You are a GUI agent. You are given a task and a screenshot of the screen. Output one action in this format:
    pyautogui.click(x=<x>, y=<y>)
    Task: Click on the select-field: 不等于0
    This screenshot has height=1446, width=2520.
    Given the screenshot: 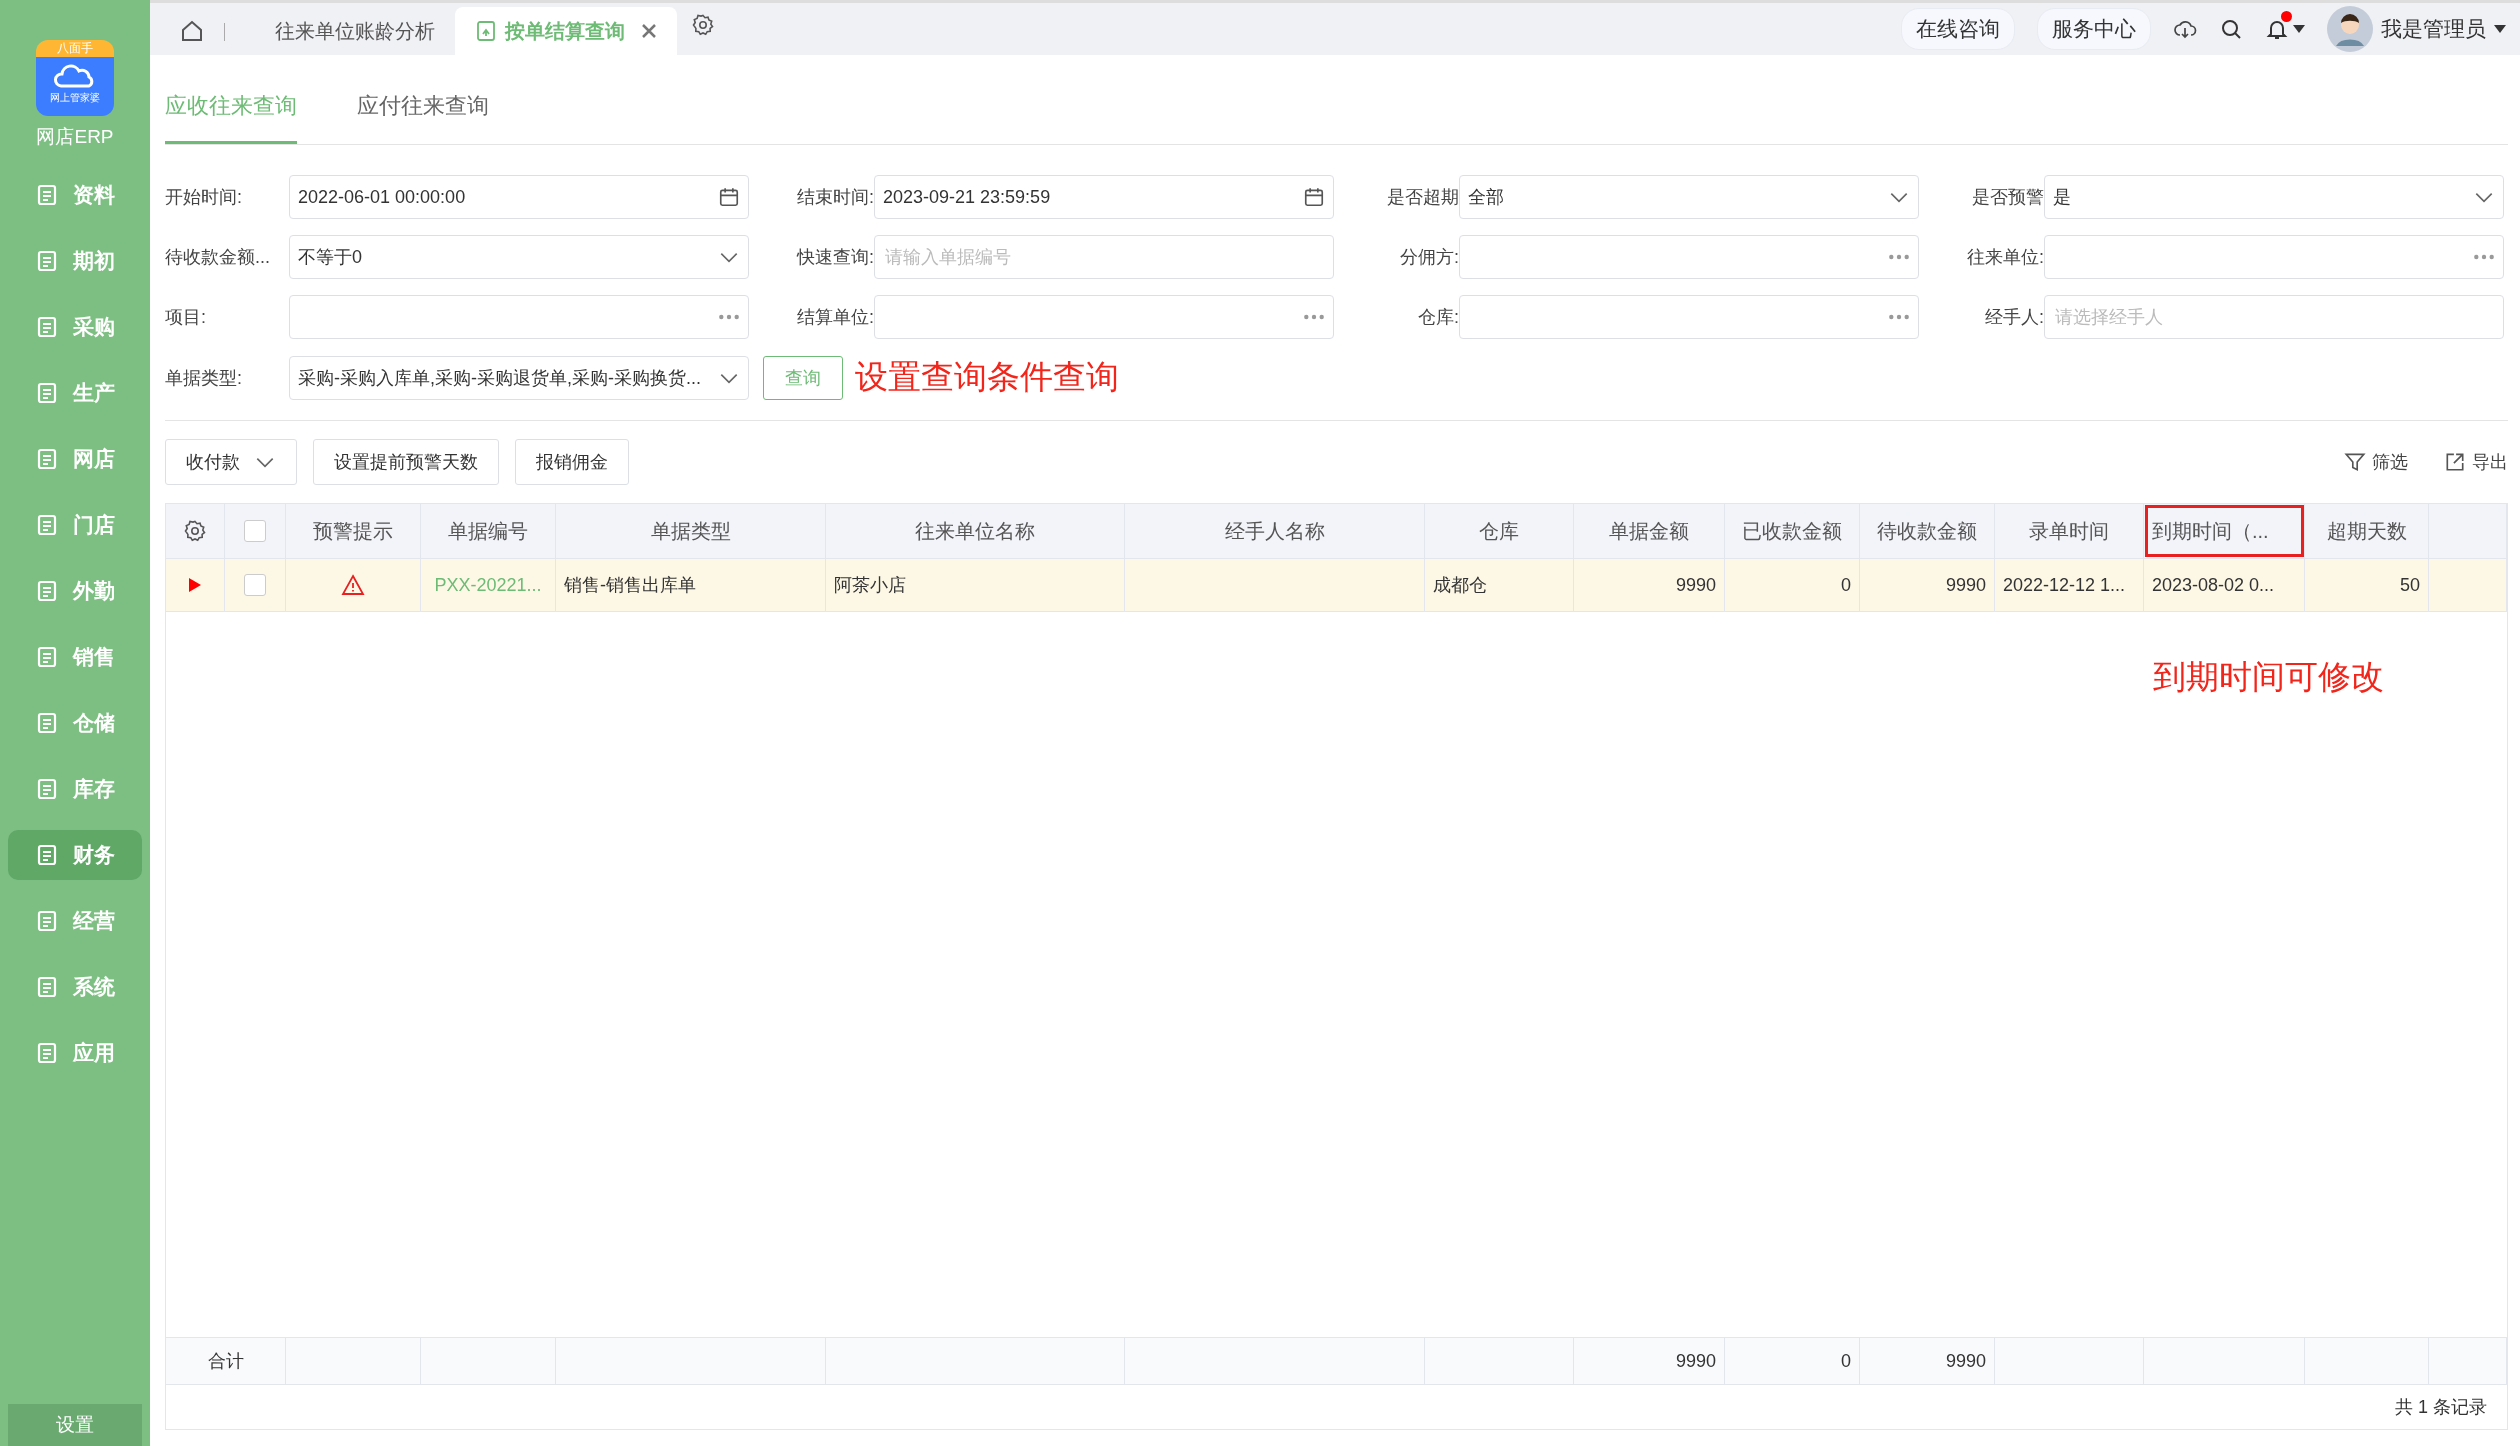 What is the action you would take?
    pyautogui.click(x=519, y=257)
    